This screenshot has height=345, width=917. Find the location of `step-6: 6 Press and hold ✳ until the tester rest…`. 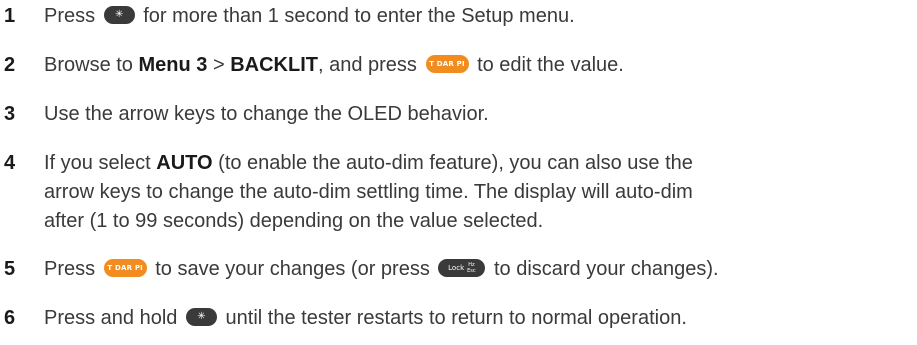

step-6: 6 Press and hold ✳ until the tester rest… is located at coordinates (450, 318).